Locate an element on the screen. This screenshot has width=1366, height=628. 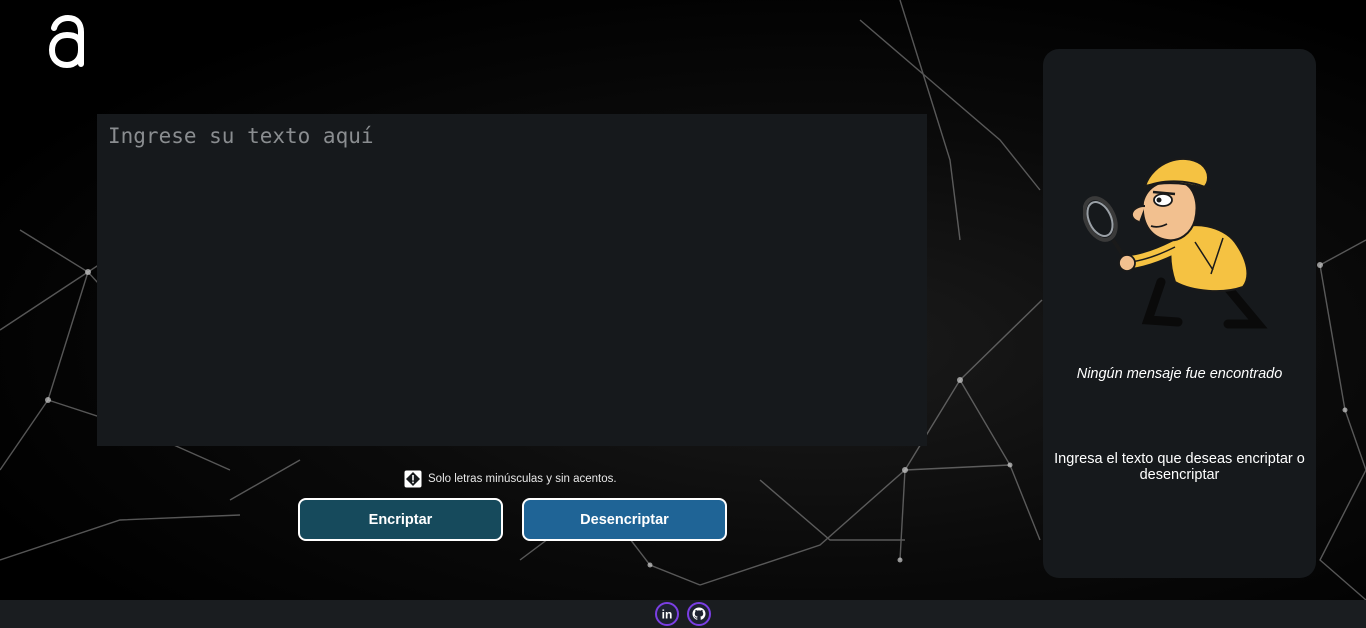
result-title: Ningún mensaje fue encontrado is located at coordinates (1179, 374).